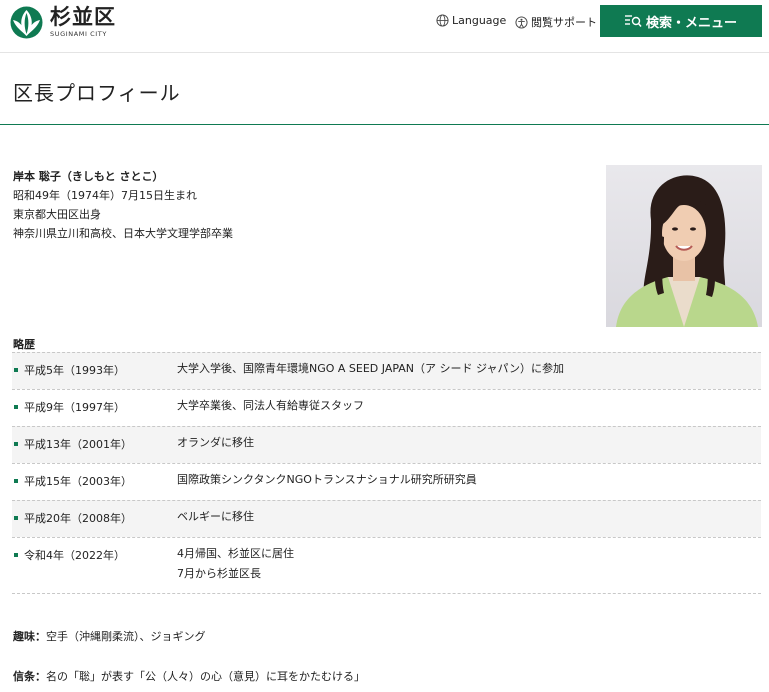 This screenshot has width=769, height=692. I want to click on career-date: 平成13年（2001年）, so click(78, 444).